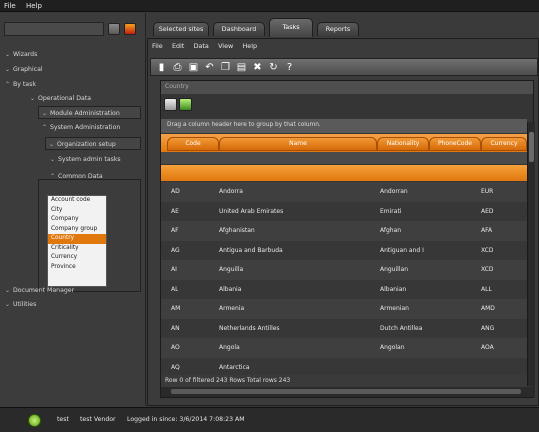 This screenshot has width=539, height=432. What do you see at coordinates (114, 29) in the screenshot?
I see `grid-icon` at bounding box center [114, 29].